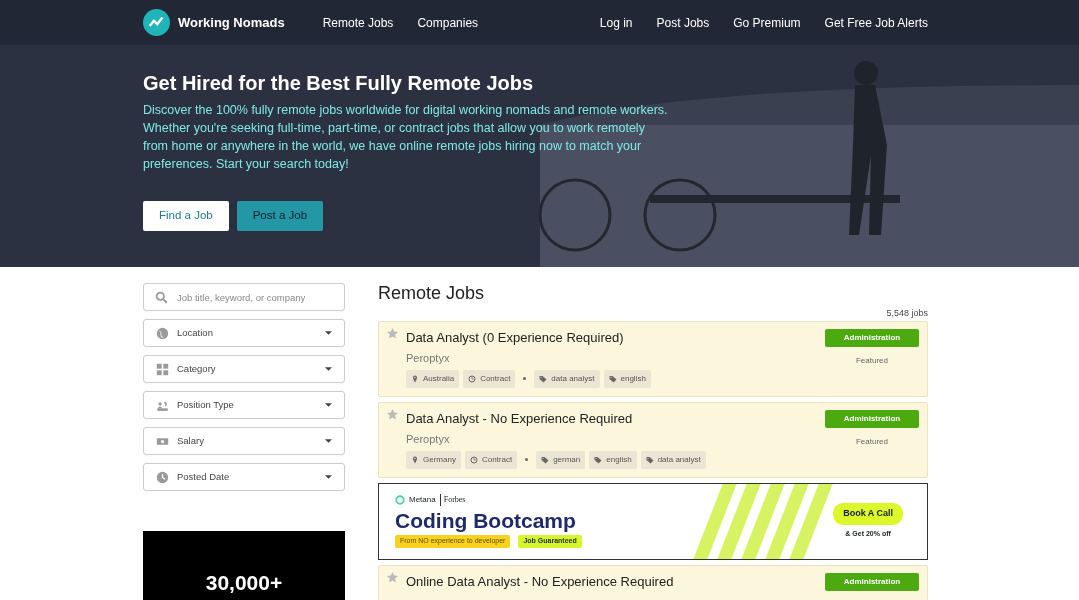 The width and height of the screenshot is (1079, 600). What do you see at coordinates (433, 378) in the screenshot?
I see `job-tag: Australia` at bounding box center [433, 378].